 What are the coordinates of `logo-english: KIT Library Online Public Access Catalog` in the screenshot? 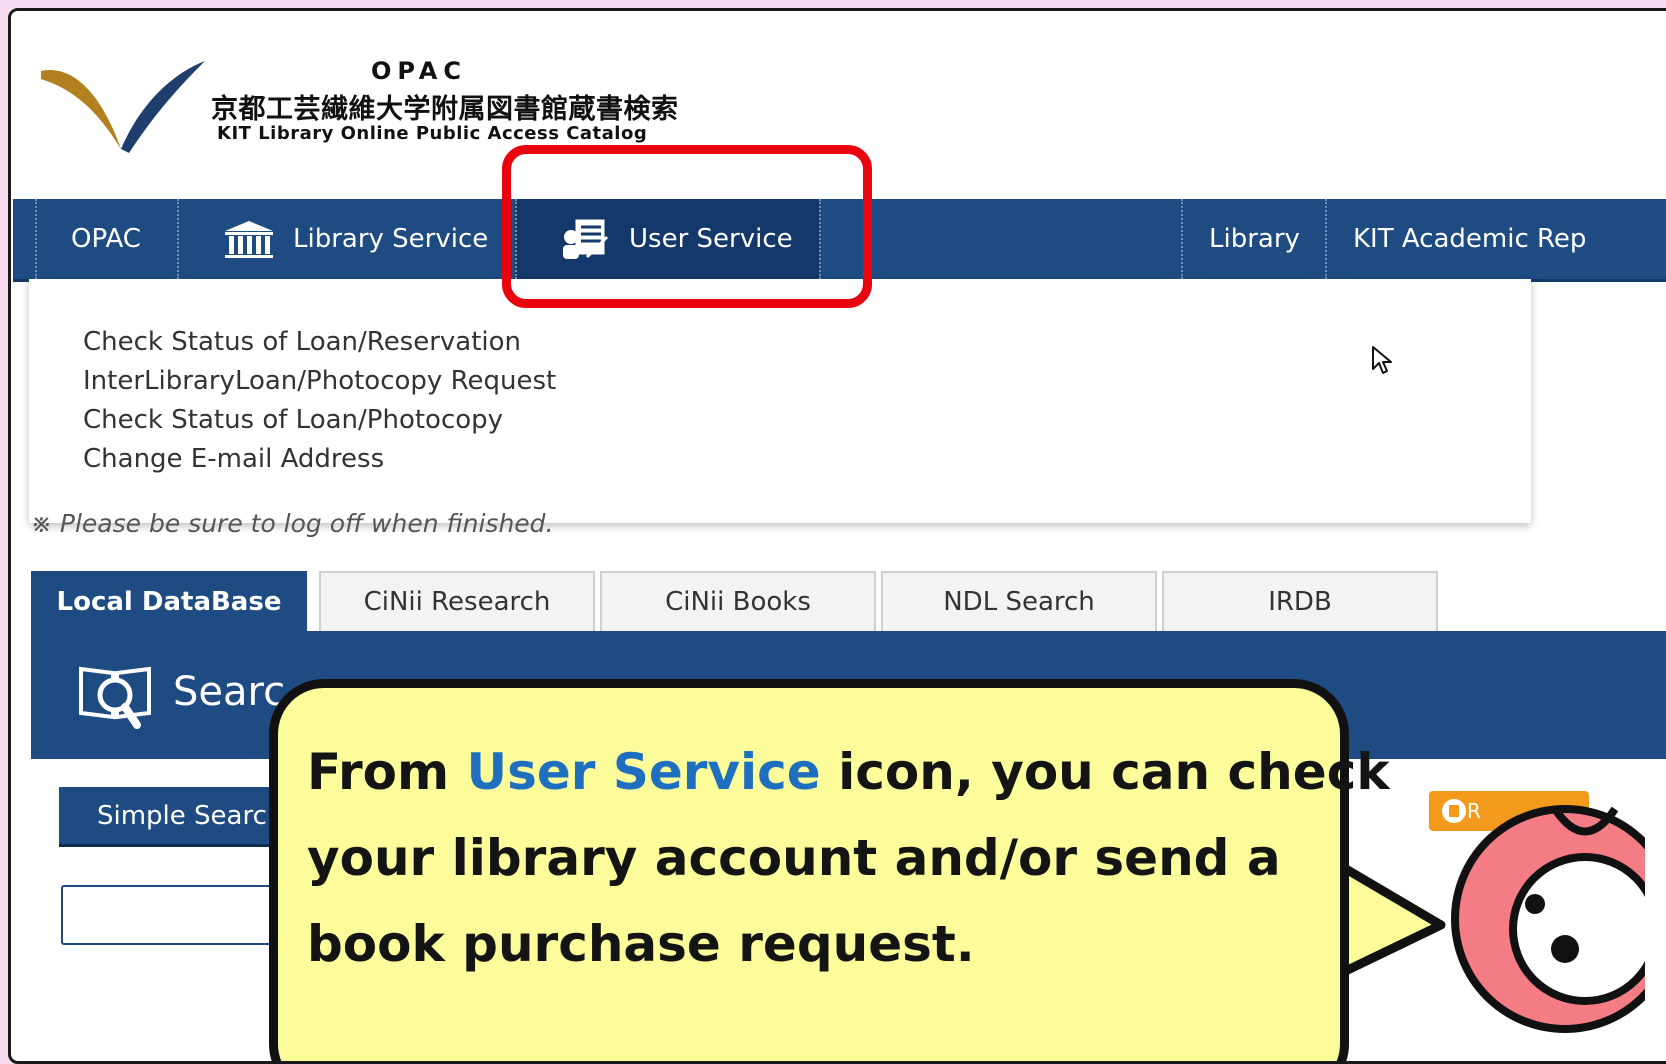 It's located at (432, 133).